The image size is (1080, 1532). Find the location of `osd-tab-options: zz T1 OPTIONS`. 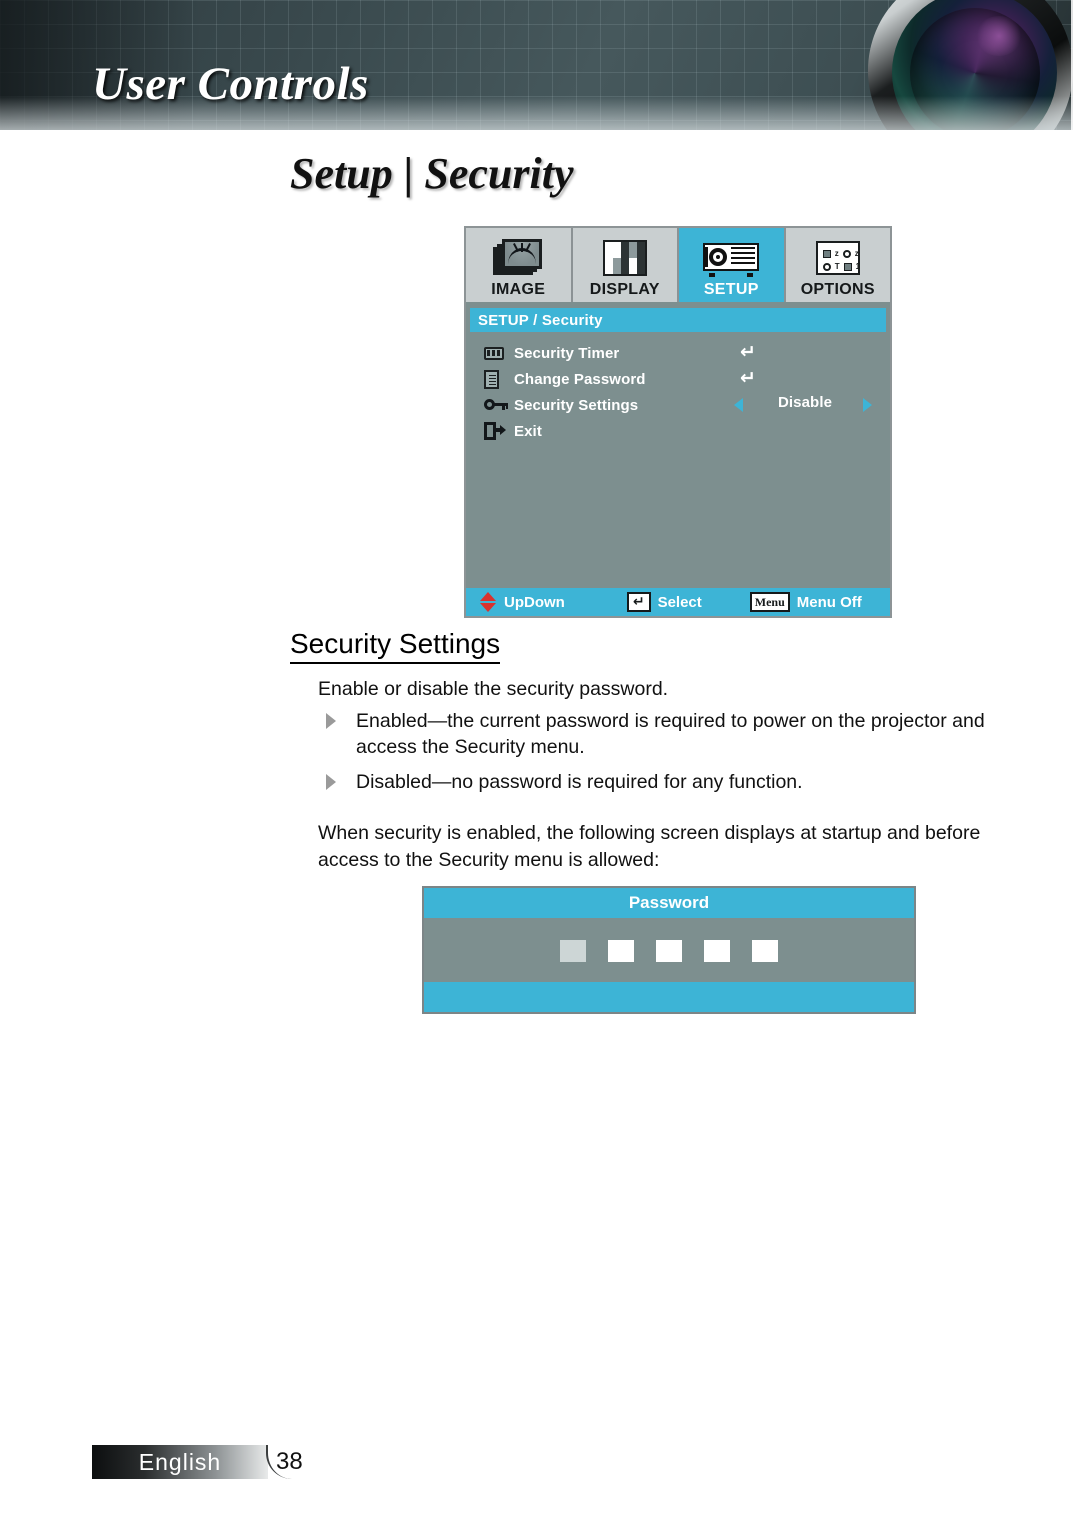

osd-tab-options: zz T1 OPTIONS is located at coordinates (837, 265).